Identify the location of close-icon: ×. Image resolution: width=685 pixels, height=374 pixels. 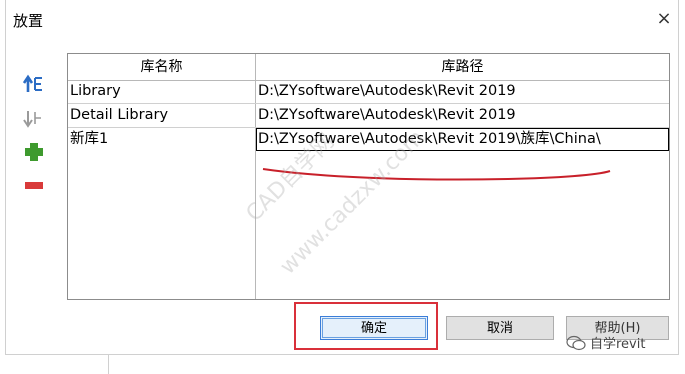
(664, 18).